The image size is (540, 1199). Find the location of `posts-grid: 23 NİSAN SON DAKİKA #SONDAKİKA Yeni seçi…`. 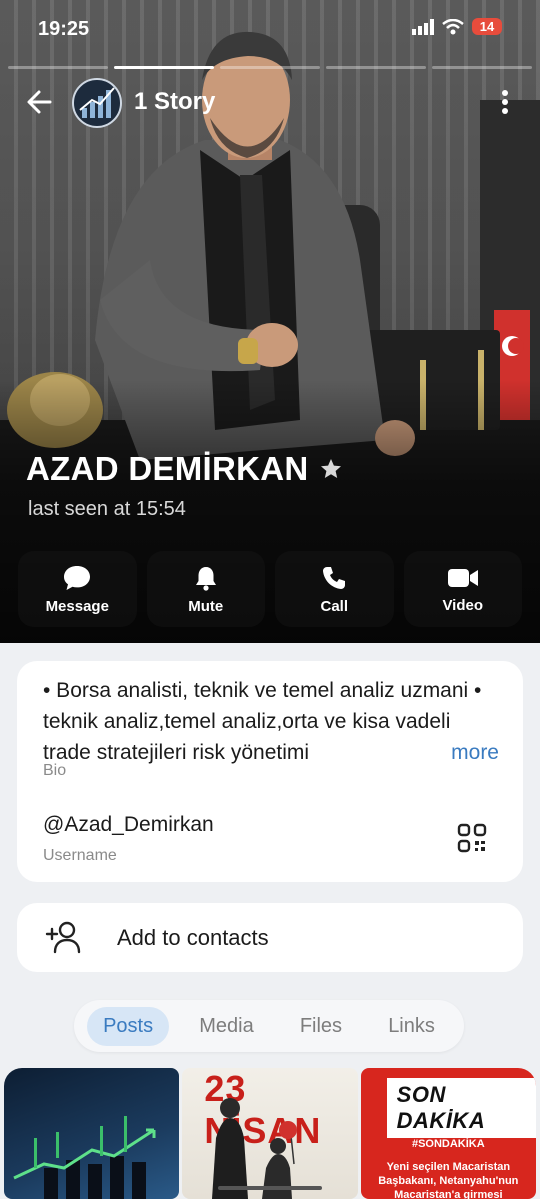

posts-grid: 23 NİSAN SON DAKİKA #SONDAKİKA Yeni seçi… is located at coordinates (270, 1133).